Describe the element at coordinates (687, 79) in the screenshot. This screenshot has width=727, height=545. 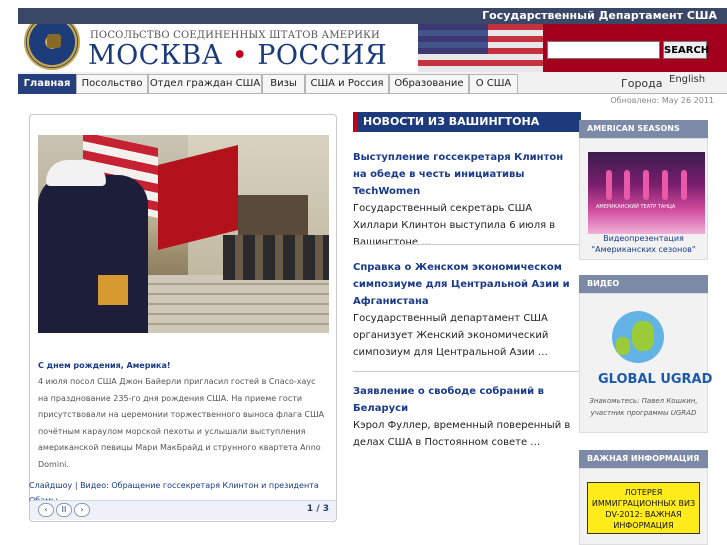
I see `nav-english: English` at that location.